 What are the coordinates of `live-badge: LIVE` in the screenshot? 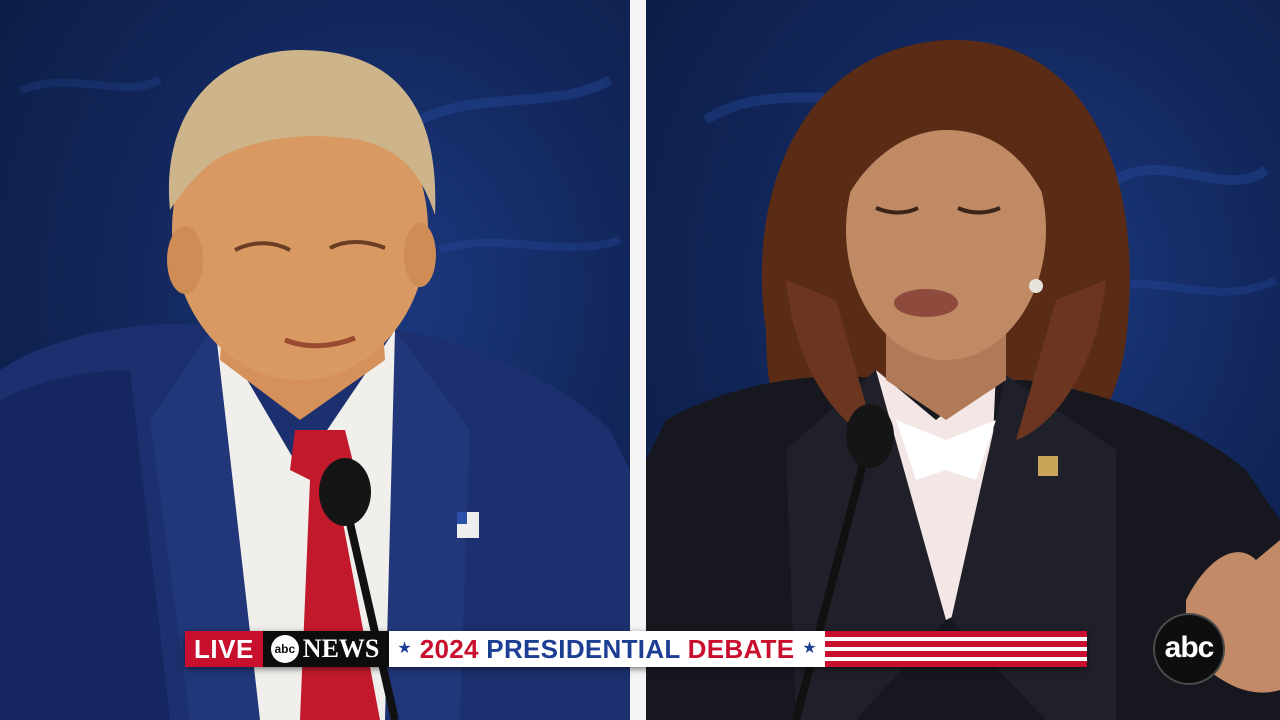 It's located at (224, 649).